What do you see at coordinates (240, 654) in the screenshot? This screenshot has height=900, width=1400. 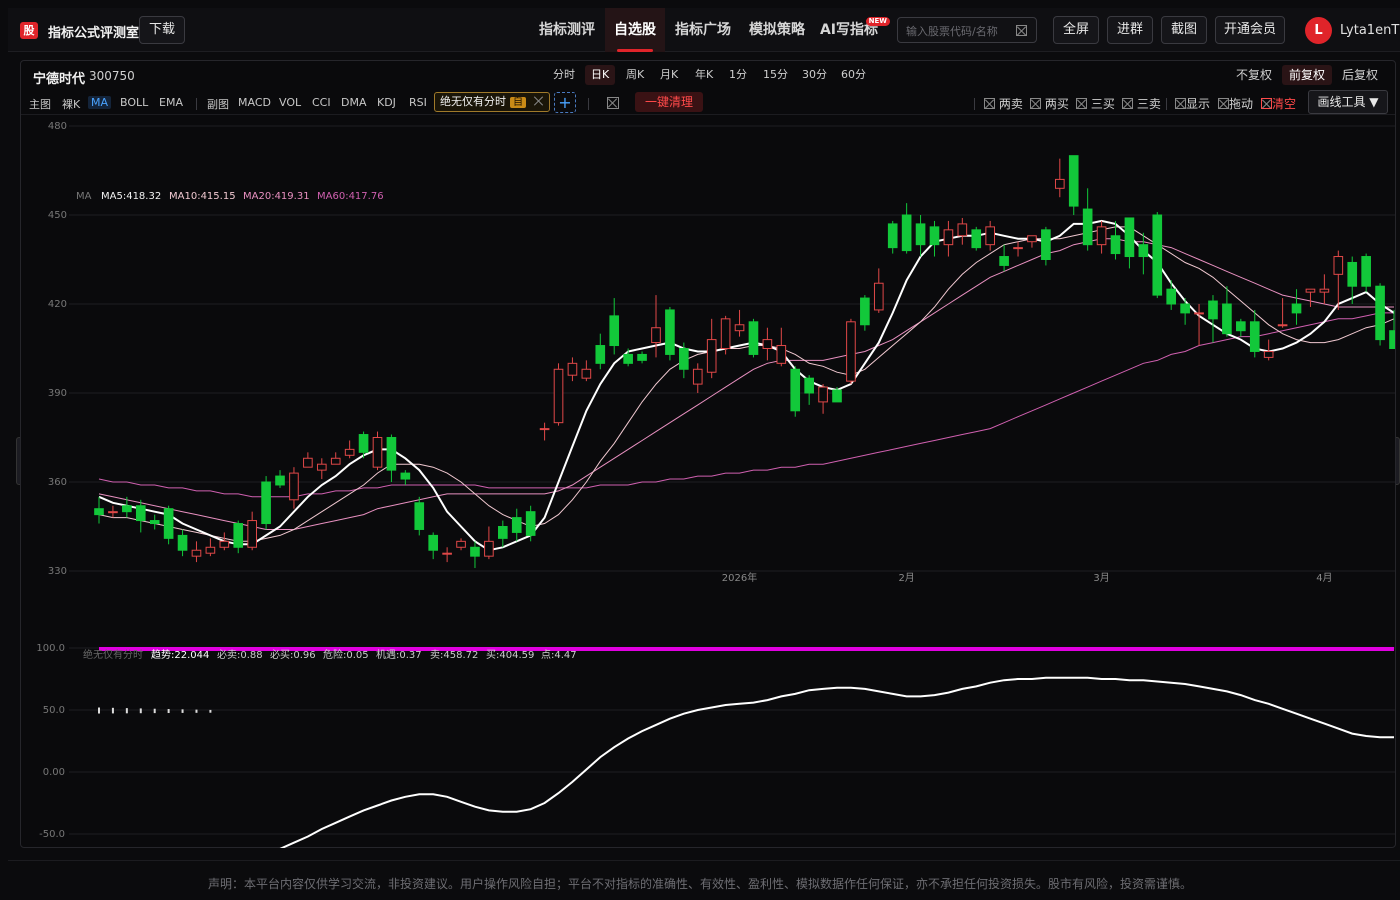 I see `sub-legend-mustsell: 必卖:0.88` at bounding box center [240, 654].